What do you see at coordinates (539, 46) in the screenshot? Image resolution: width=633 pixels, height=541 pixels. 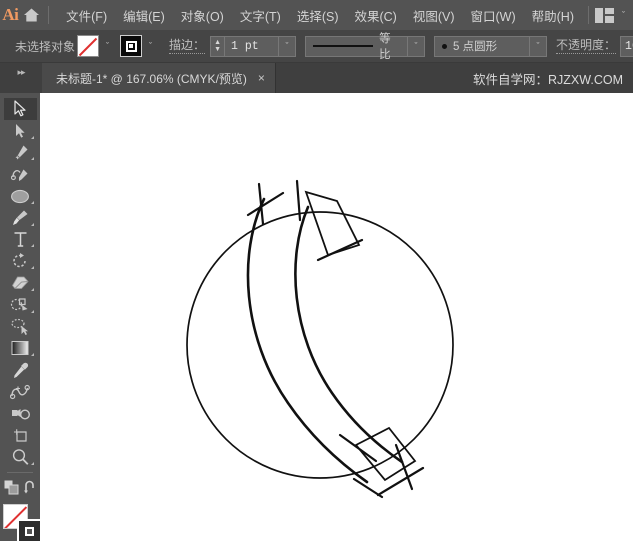 I see `brush-definition-chevron-down-icon: ˇ` at bounding box center [539, 46].